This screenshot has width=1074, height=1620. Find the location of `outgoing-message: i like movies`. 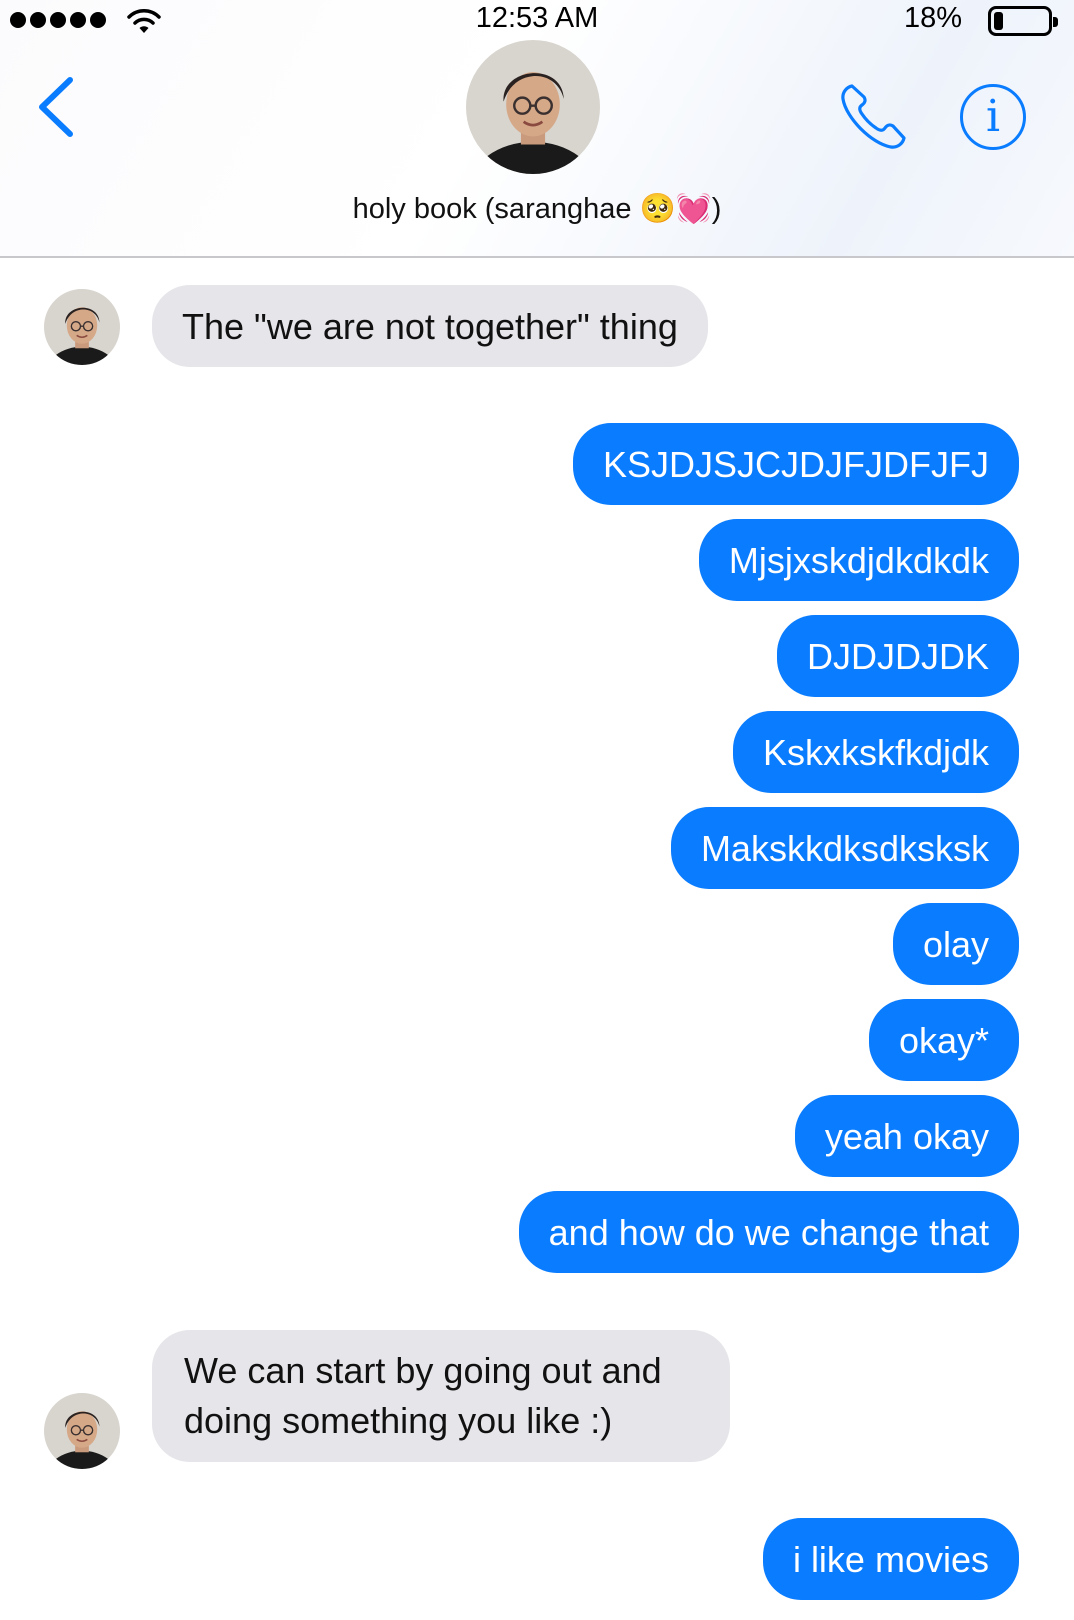

outgoing-message: i like movies is located at coordinates (890, 1559).